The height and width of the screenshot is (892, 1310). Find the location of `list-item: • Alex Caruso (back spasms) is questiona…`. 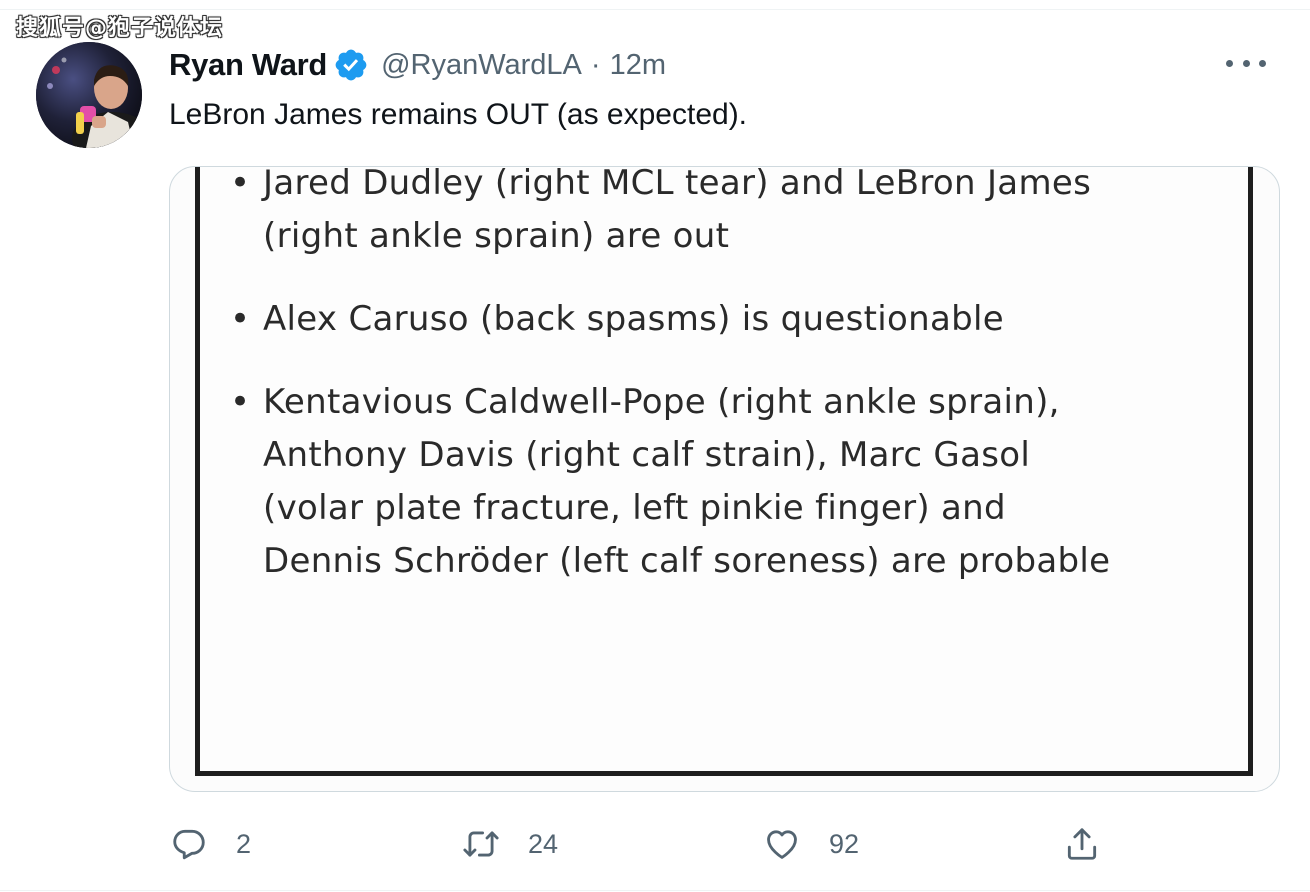

list-item: • Alex Caruso (back spasms) is questiona… is located at coordinates (670, 319).